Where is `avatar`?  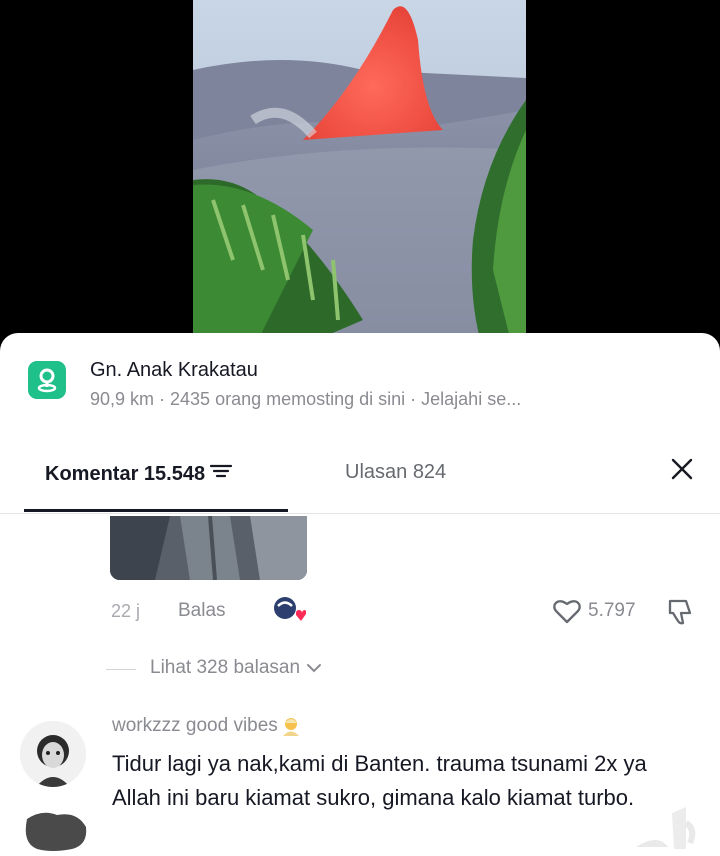
avatar is located at coordinates (53, 754).